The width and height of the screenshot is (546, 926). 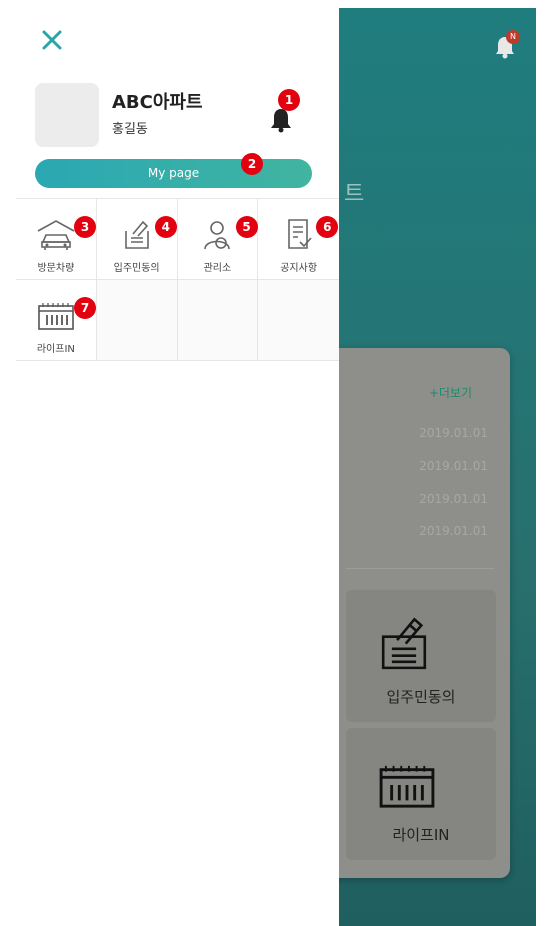 I want to click on background-bell-button: N, so click(x=507, y=45).